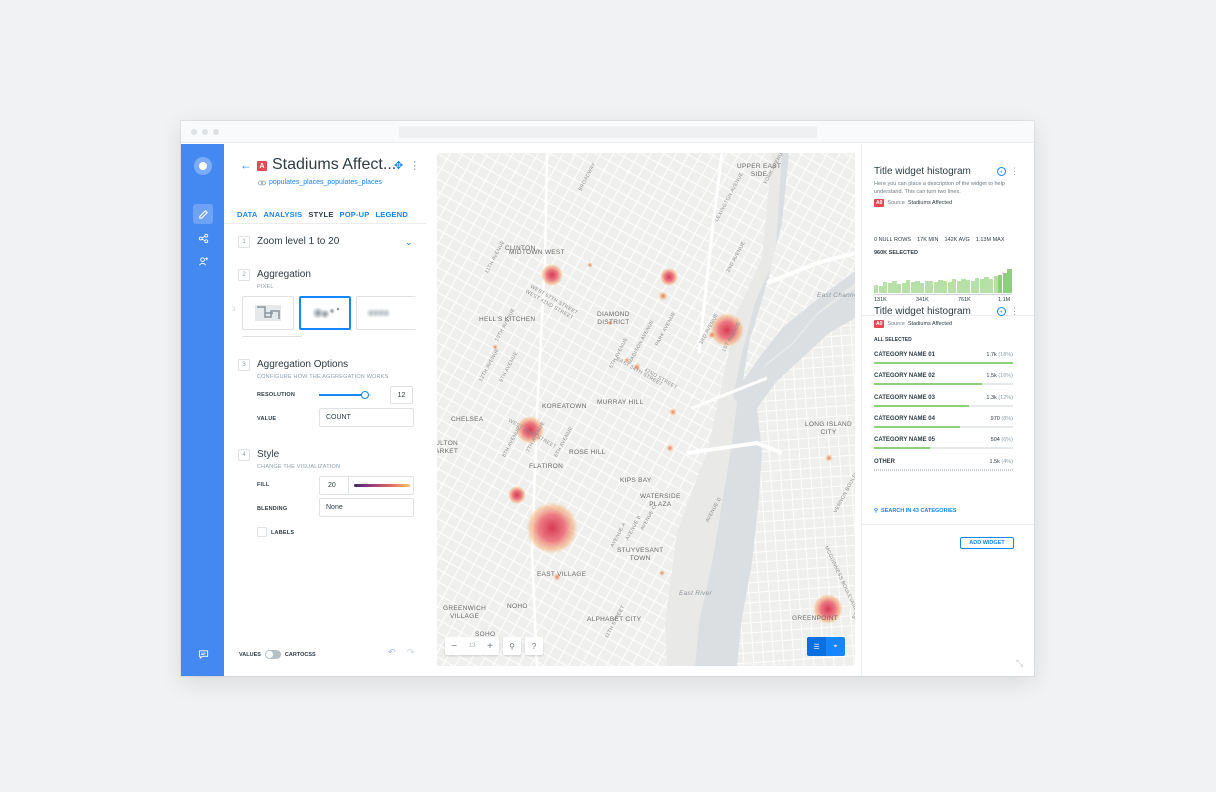 This screenshot has width=1216, height=792. I want to click on source-badge: A0, so click(879, 324).